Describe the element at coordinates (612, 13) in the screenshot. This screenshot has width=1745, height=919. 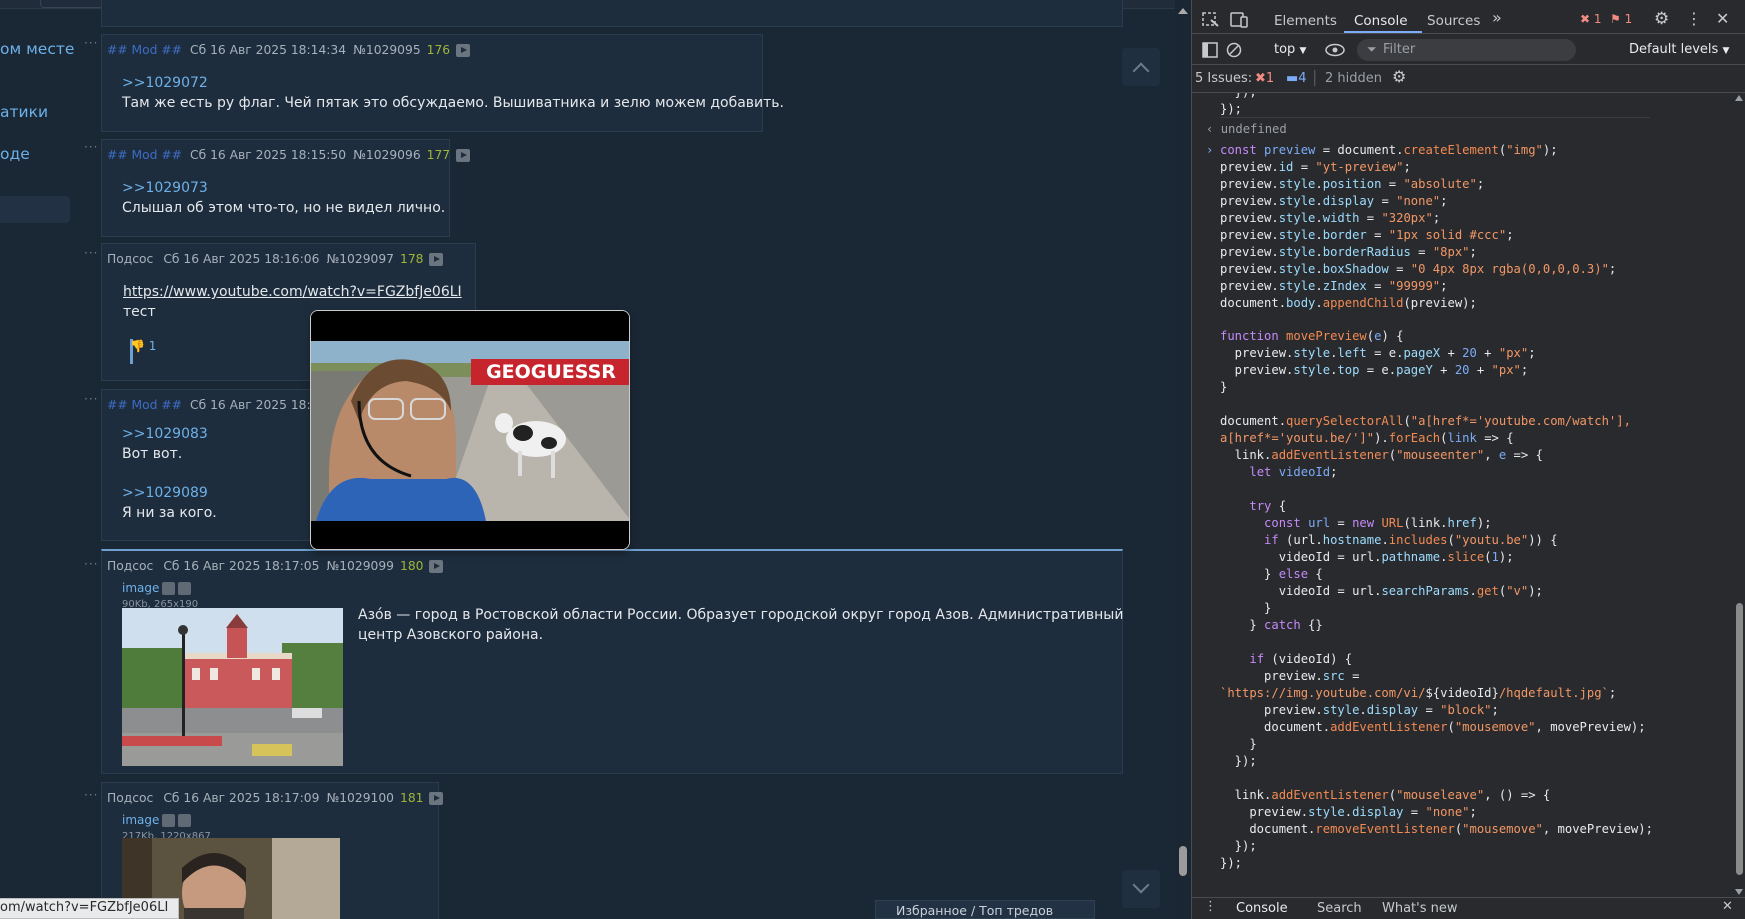
I see `post-partial` at that location.